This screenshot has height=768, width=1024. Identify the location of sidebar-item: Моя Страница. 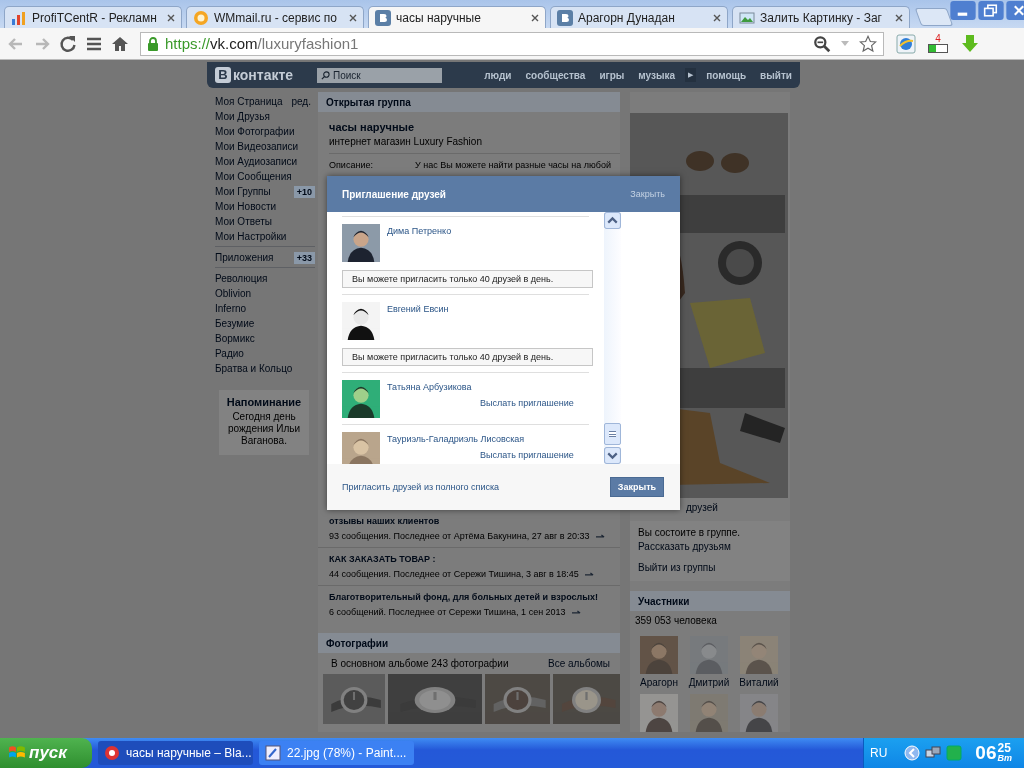
(253, 101).